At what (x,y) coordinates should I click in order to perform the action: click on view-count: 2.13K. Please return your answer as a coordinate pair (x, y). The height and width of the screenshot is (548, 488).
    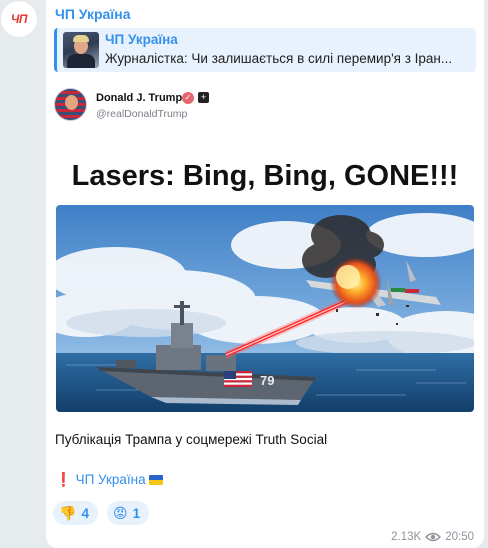
    Looking at the image, I should click on (406, 537).